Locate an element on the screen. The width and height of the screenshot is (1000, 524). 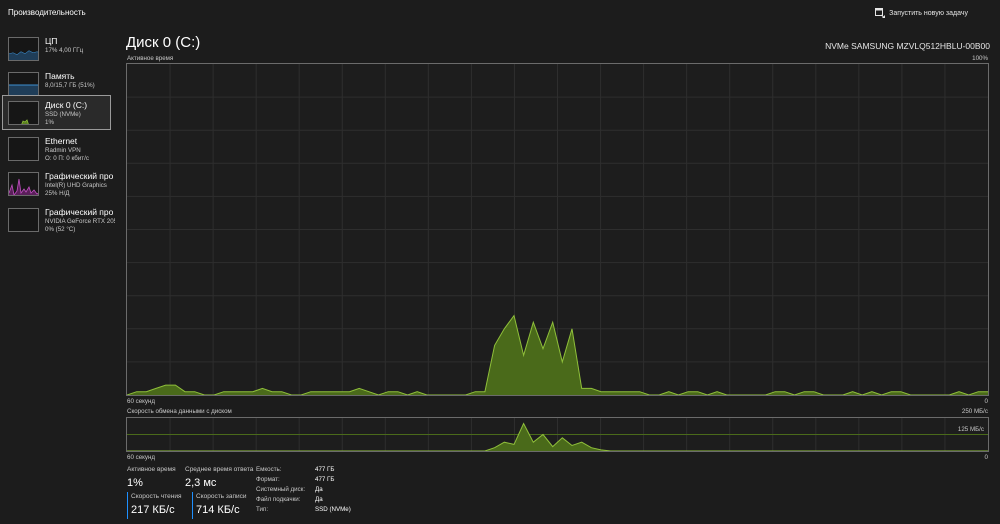
sidebar-item-disk0: Диск 0 (C:) SSD (NVMe) 1% is located at coordinates (56, 112).